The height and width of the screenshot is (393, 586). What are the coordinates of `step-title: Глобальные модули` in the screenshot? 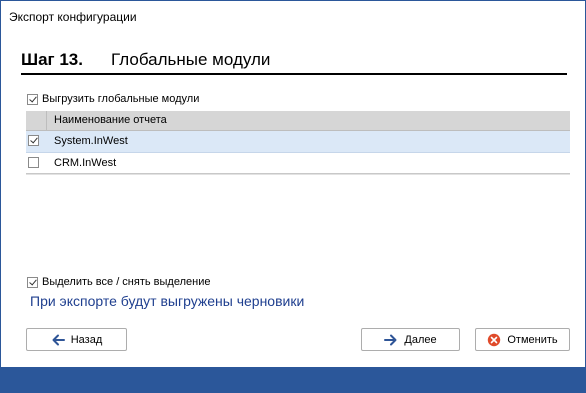 It's located at (191, 59).